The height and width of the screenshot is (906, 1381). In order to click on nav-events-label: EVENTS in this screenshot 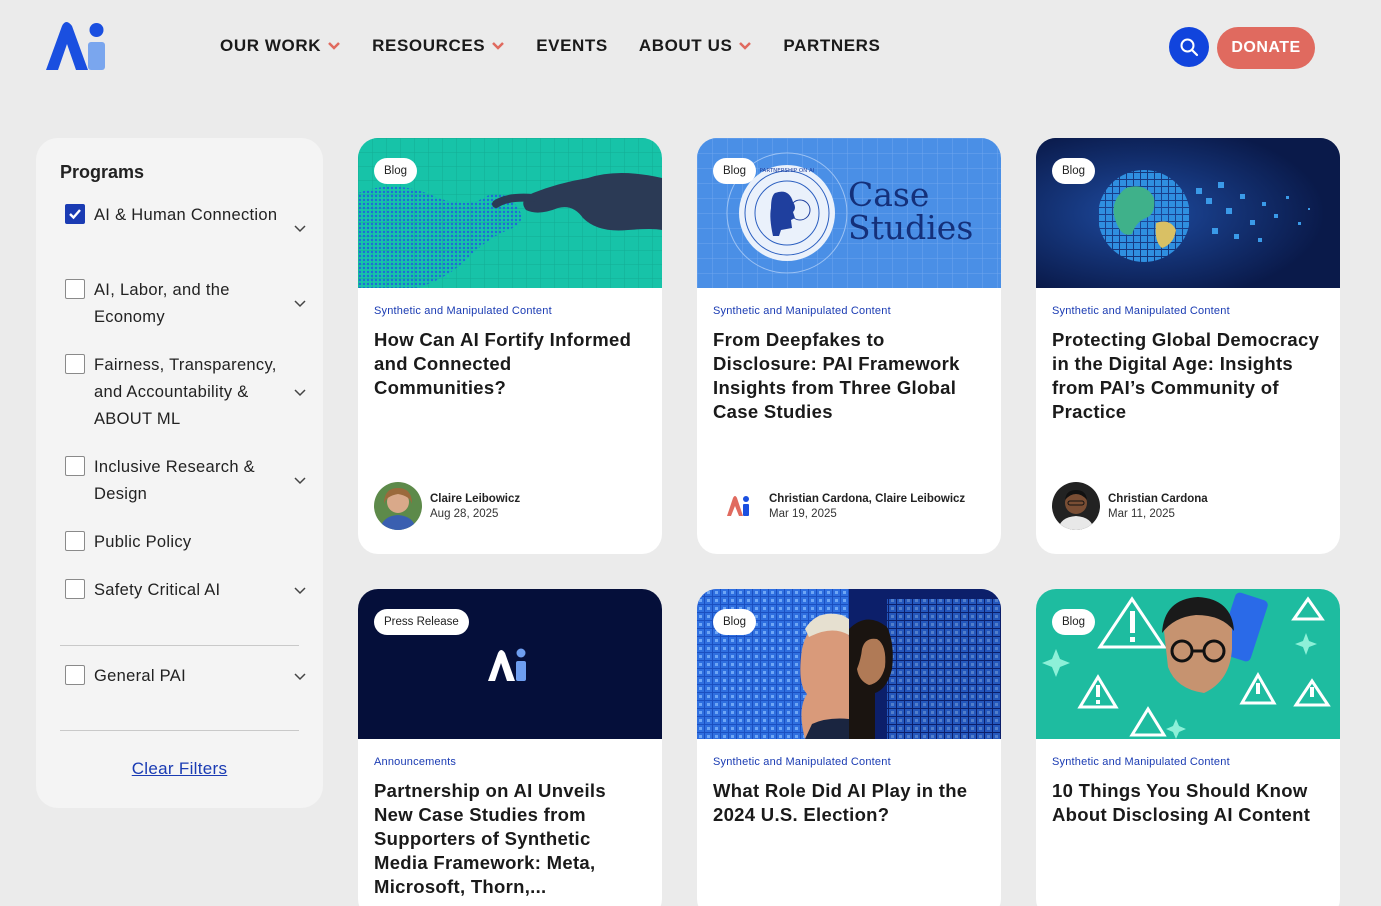, I will do `click(572, 45)`.